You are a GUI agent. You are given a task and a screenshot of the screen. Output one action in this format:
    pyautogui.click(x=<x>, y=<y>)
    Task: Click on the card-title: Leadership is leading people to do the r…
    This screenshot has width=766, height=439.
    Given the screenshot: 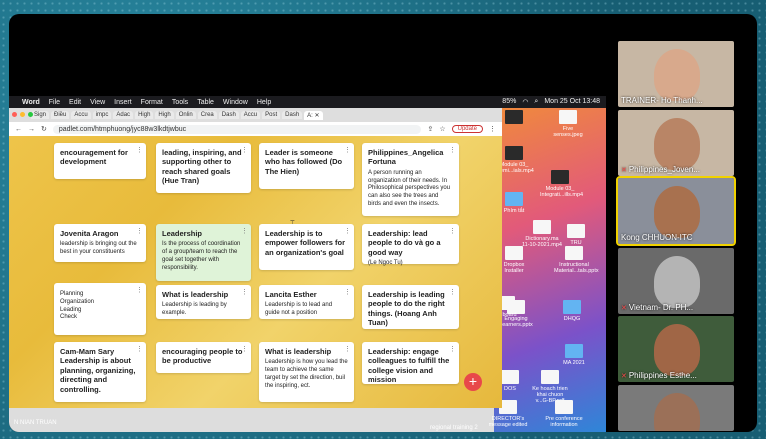 What is the action you would take?
    pyautogui.click(x=406, y=309)
    